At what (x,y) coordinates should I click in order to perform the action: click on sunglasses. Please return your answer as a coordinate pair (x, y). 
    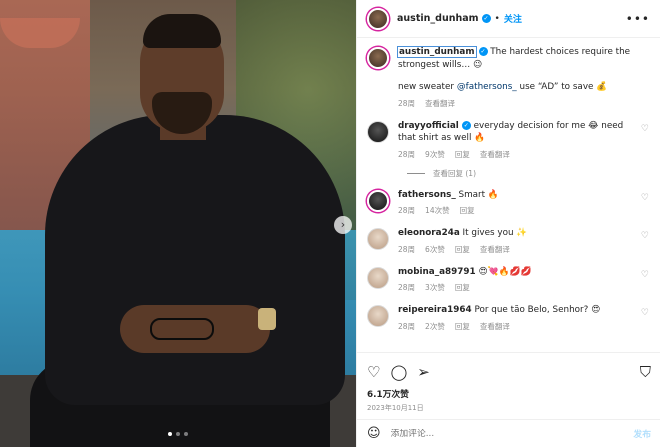
    Looking at the image, I should click on (182, 329).